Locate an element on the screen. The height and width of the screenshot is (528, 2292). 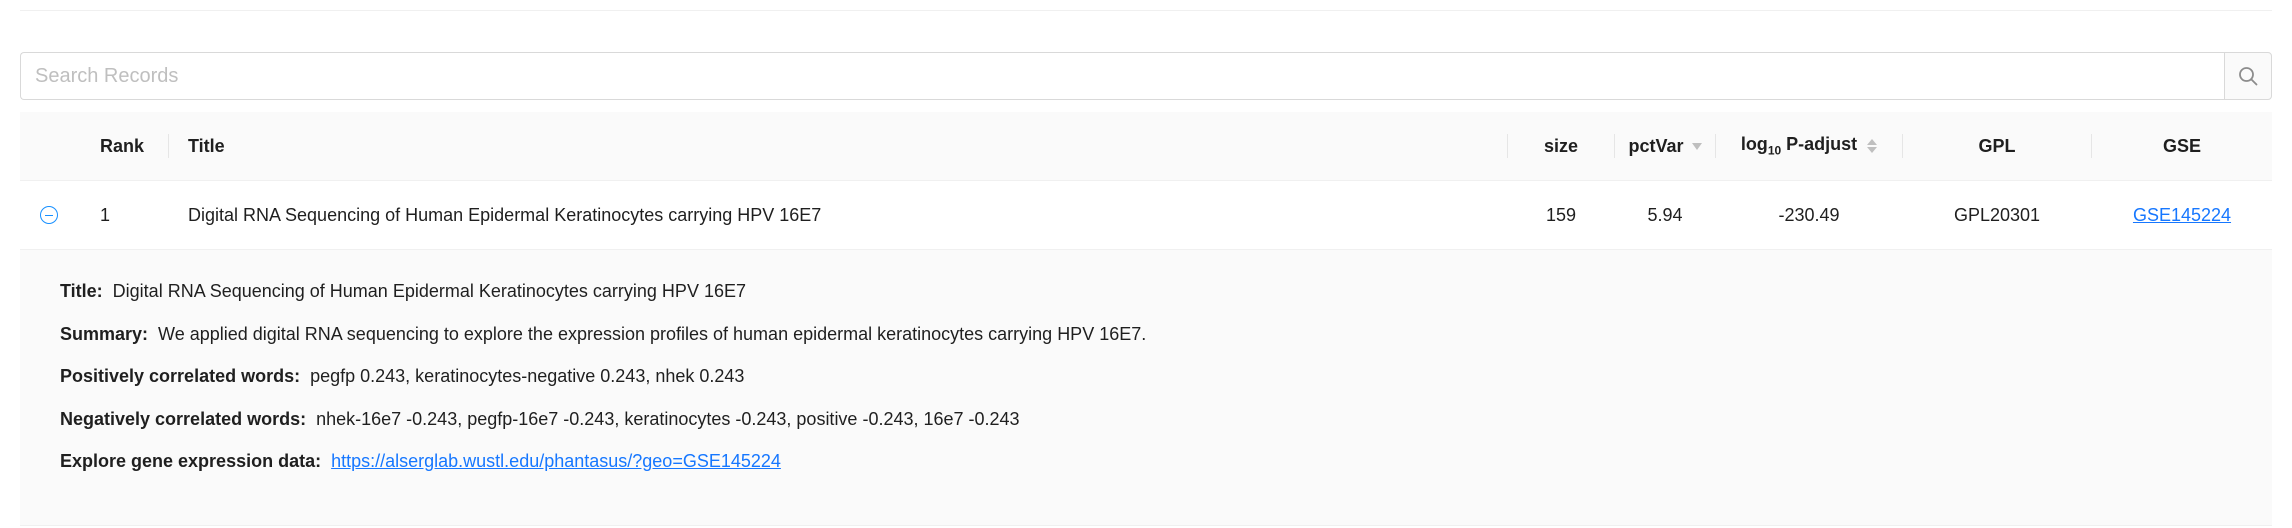
search-icon is located at coordinates (2248, 76).